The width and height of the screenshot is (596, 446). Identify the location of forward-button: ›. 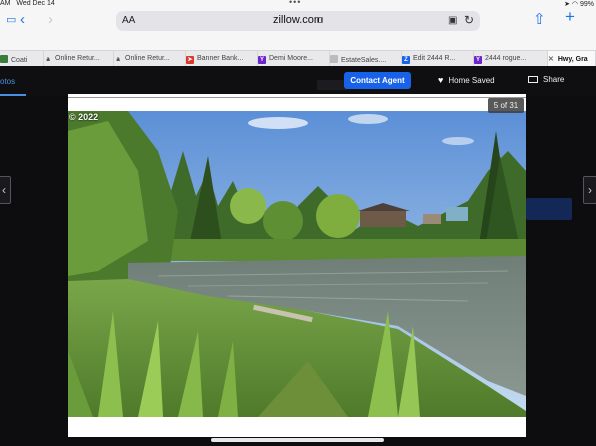
(50, 19).